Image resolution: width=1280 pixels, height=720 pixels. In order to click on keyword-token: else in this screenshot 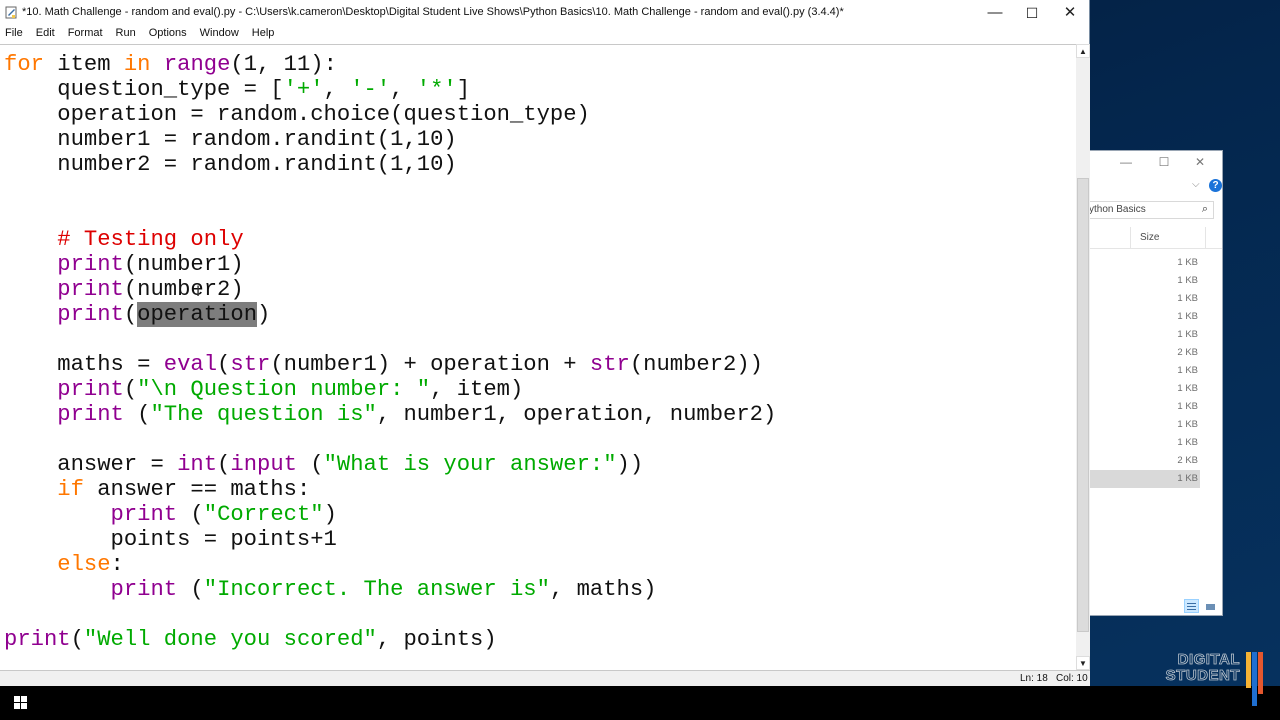, I will do `click(84, 564)`.